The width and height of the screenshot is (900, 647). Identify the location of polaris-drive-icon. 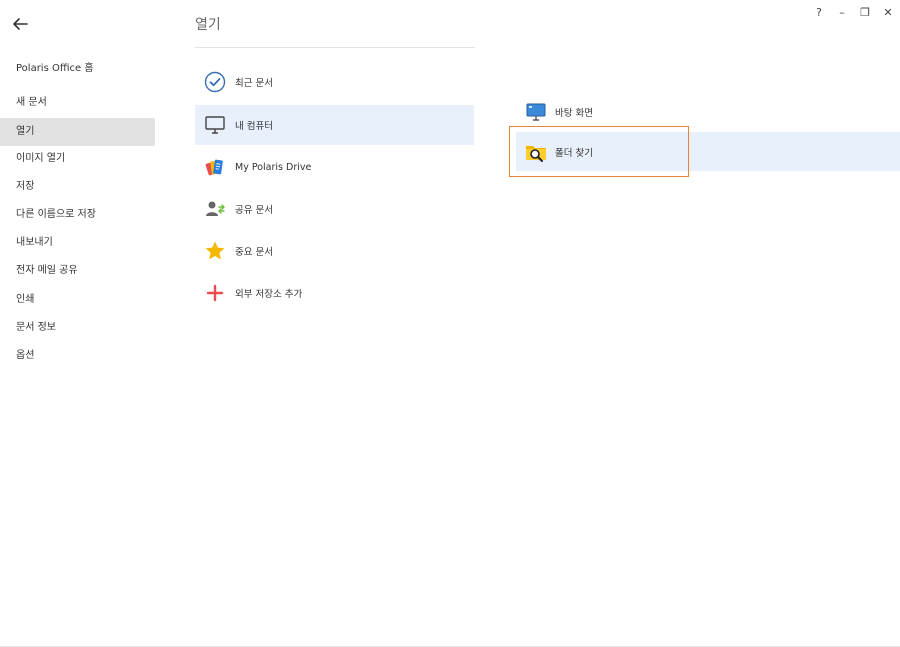
(215, 167).